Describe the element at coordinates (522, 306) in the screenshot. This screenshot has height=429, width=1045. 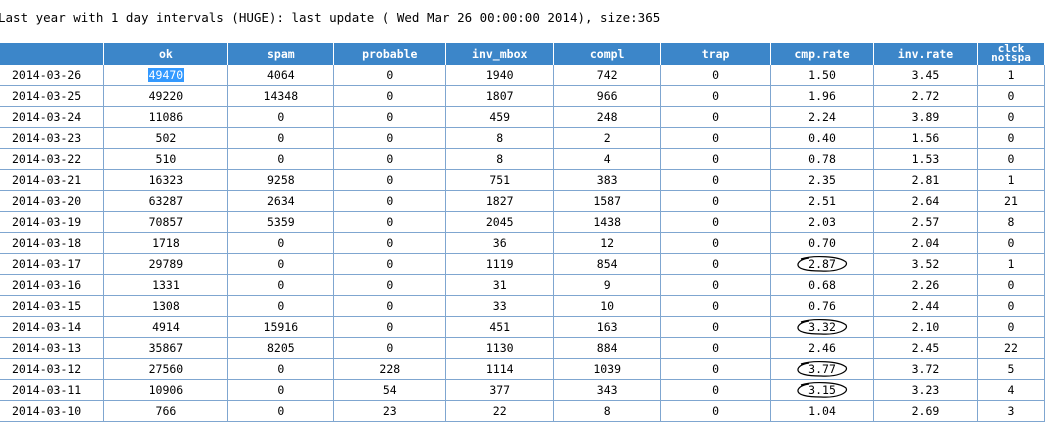
I see `table-row: 2014-03-15 1308 0 0 33 10 0 0.76 2.44 0` at that location.